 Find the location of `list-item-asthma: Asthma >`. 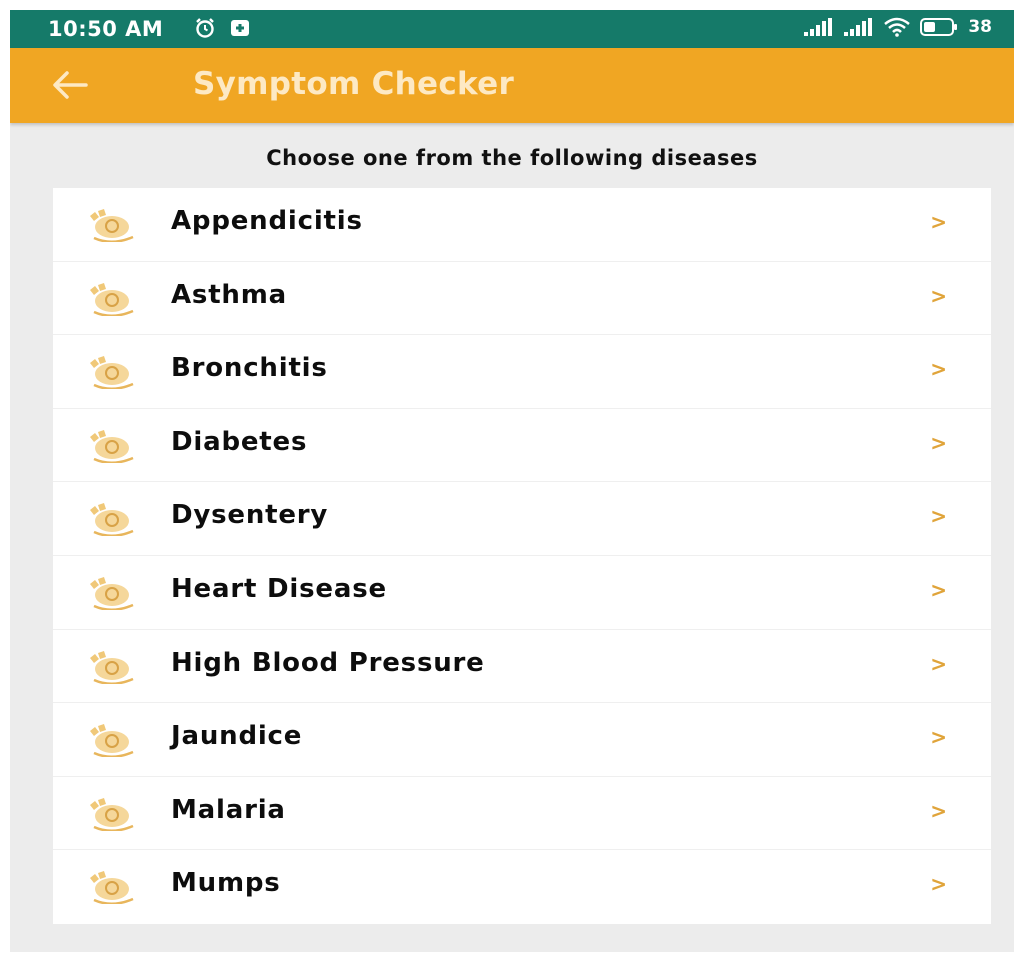

list-item-asthma: Asthma > is located at coordinates (522, 299).